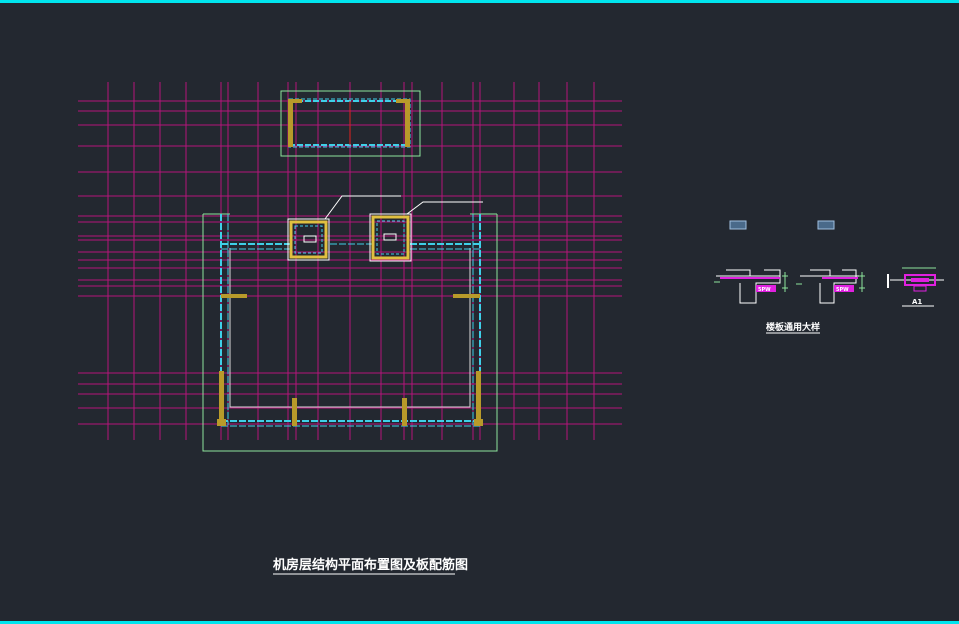 The height and width of the screenshot is (624, 959). I want to click on slab-detail-1: 5PW, so click(751, 286).